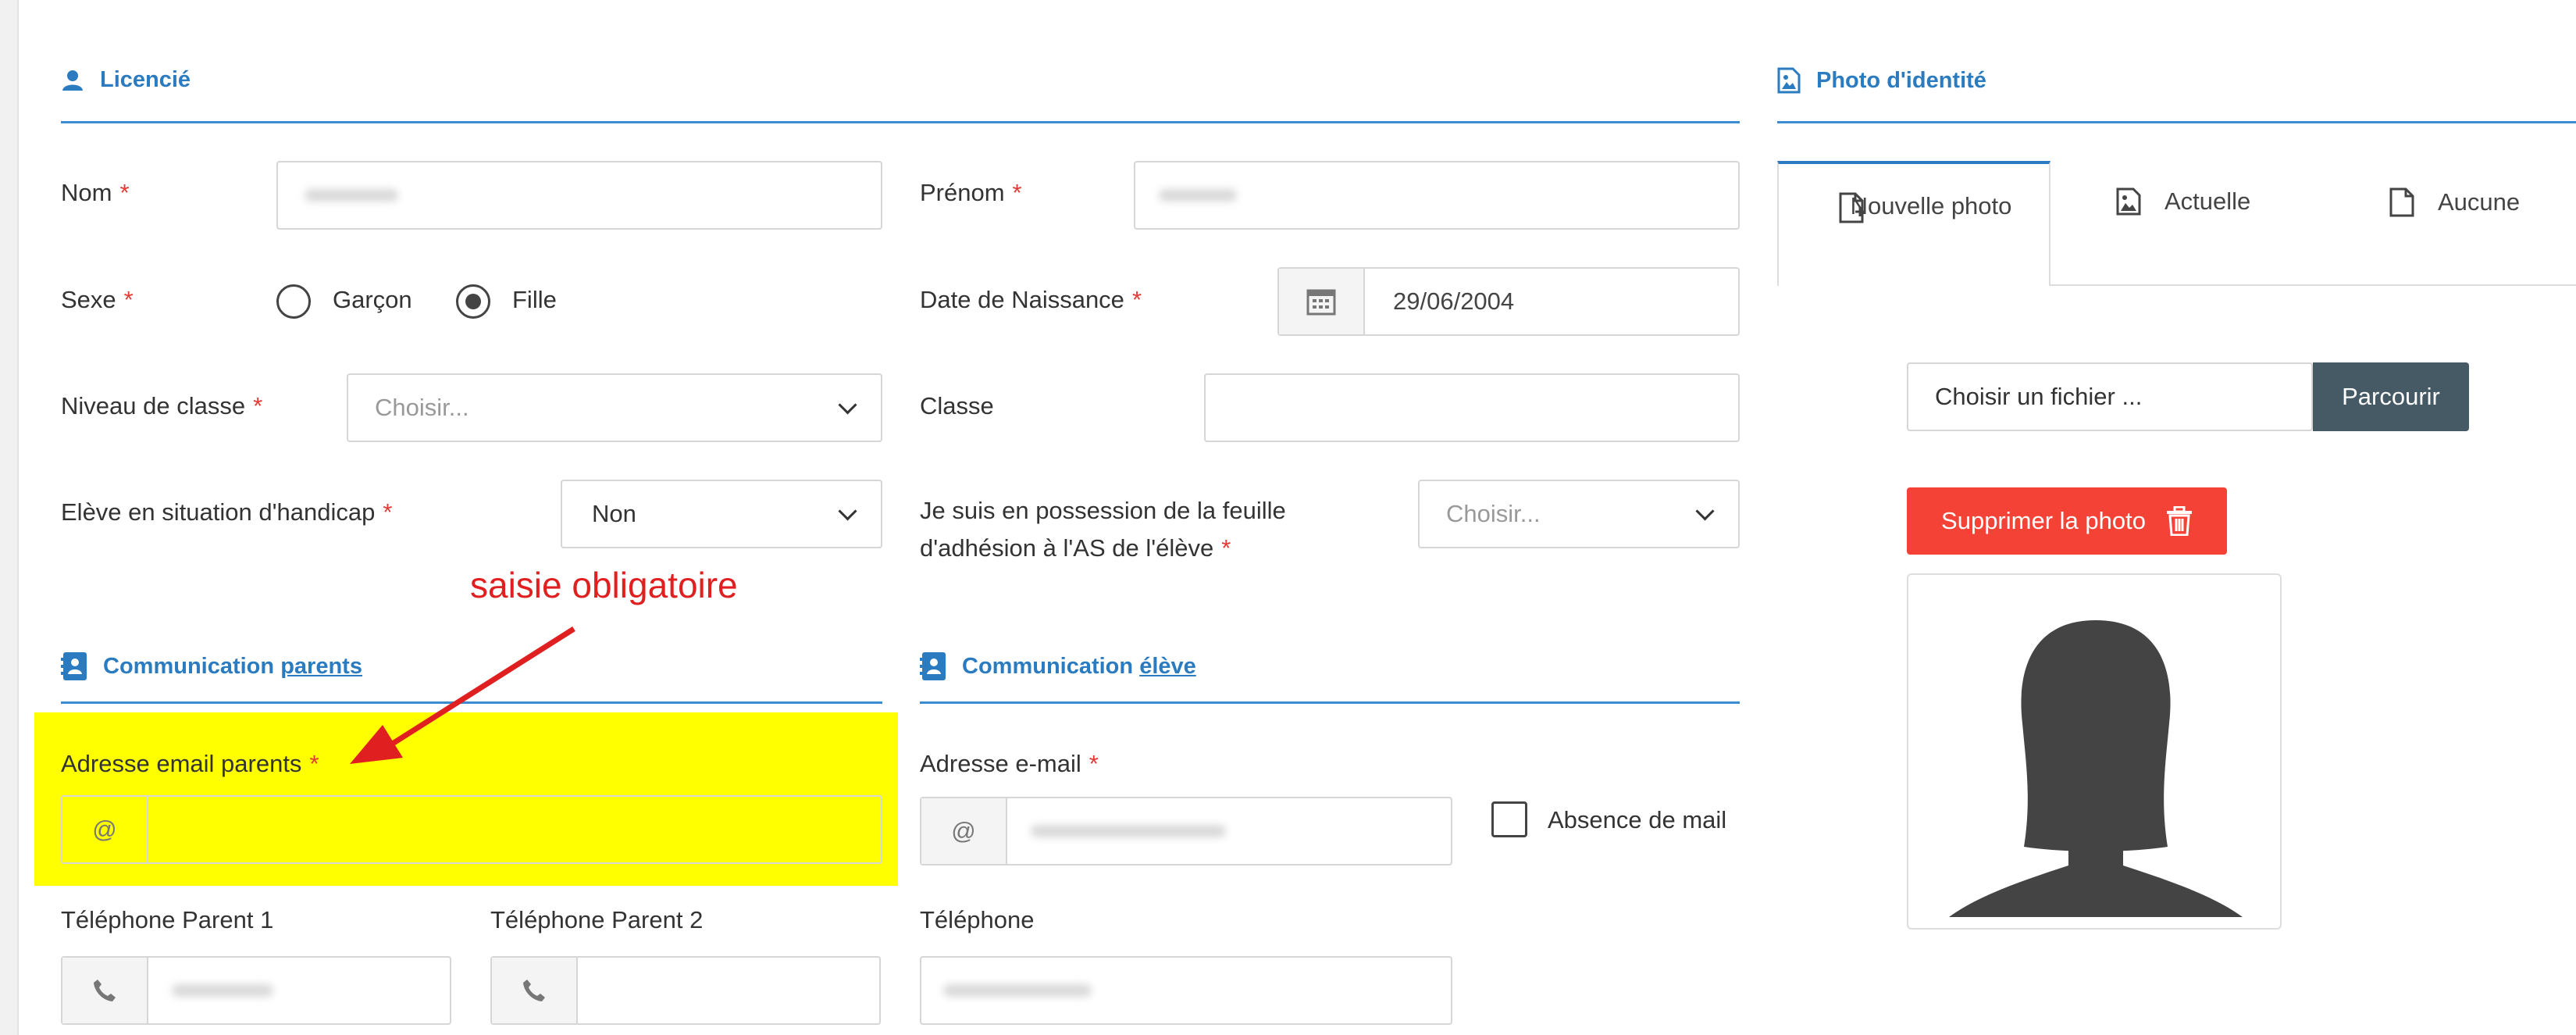  Describe the element at coordinates (1186, 991) in the screenshot. I see `tel-eleve-input` at that location.